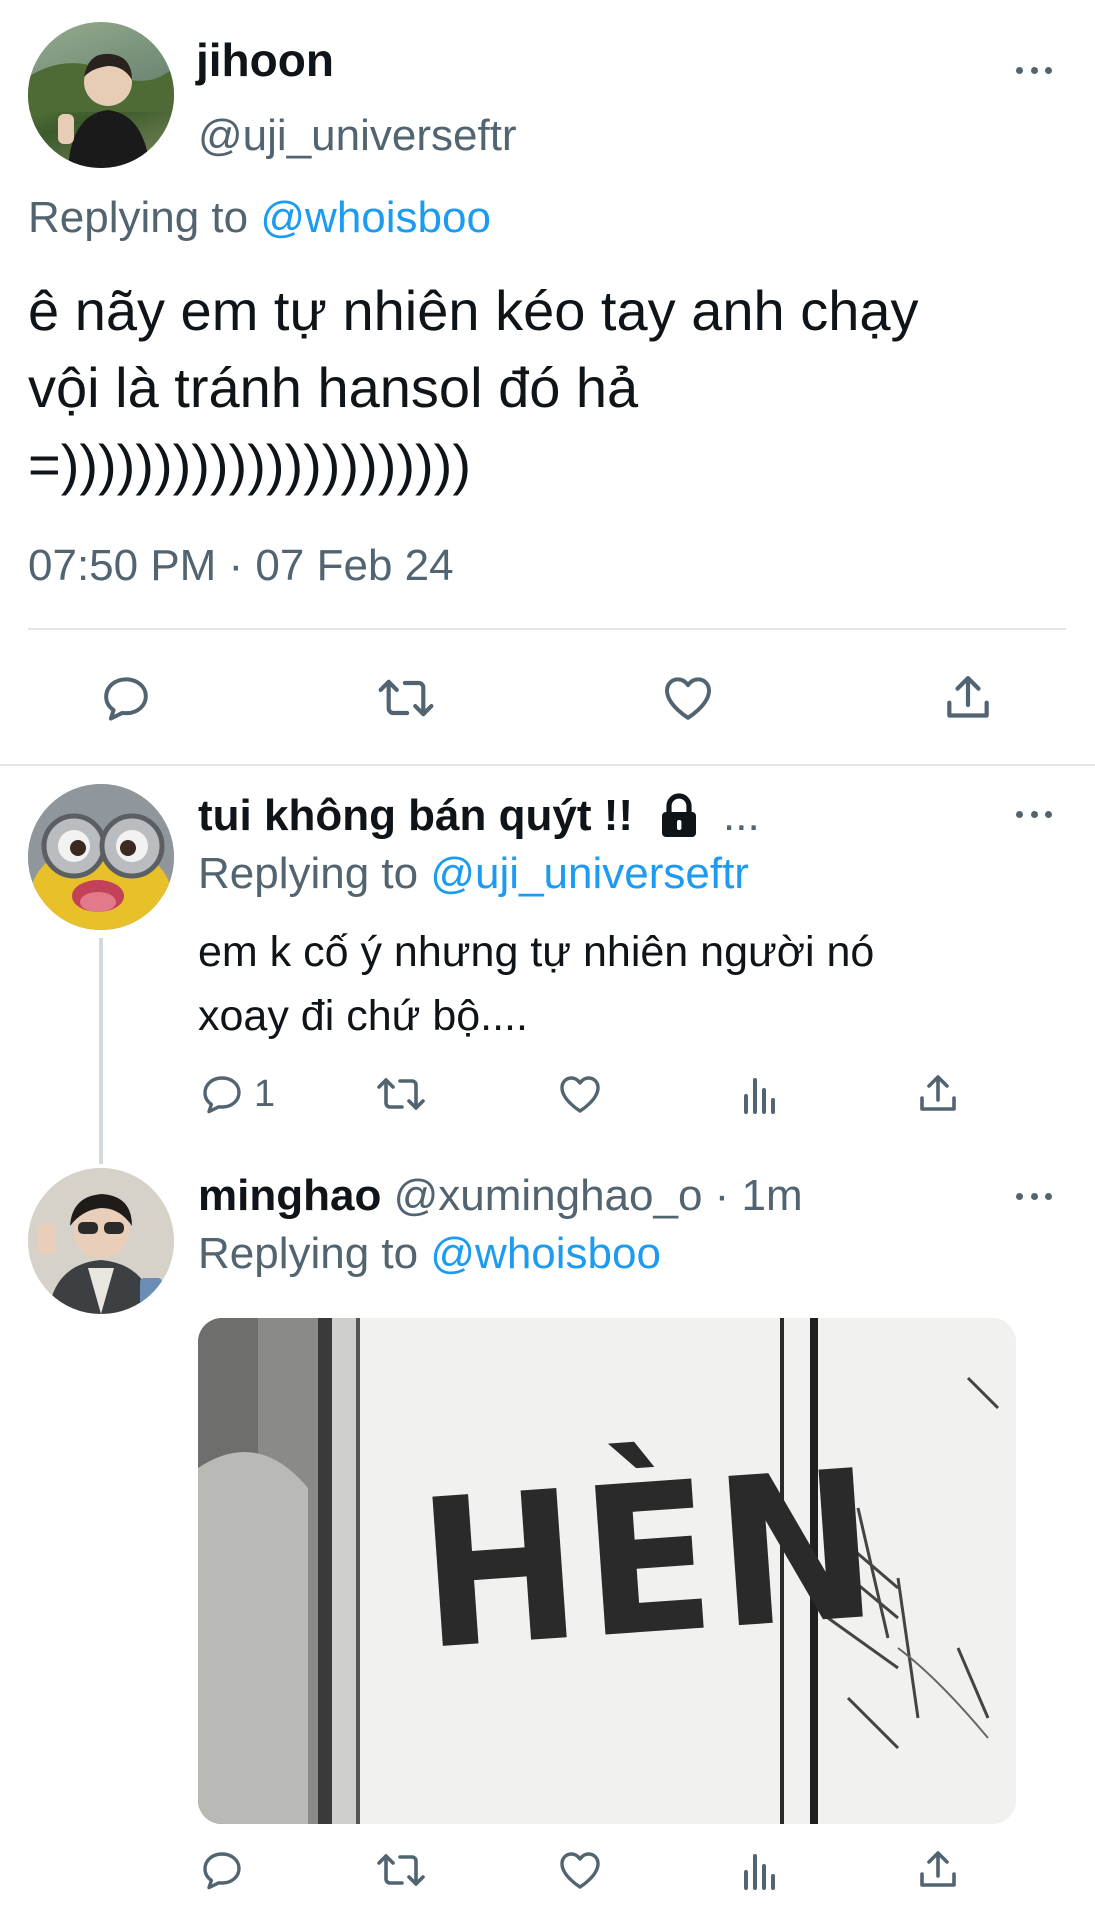 The image size is (1095, 1920). Describe the element at coordinates (679, 816) in the screenshot. I see `lock-icon` at that location.